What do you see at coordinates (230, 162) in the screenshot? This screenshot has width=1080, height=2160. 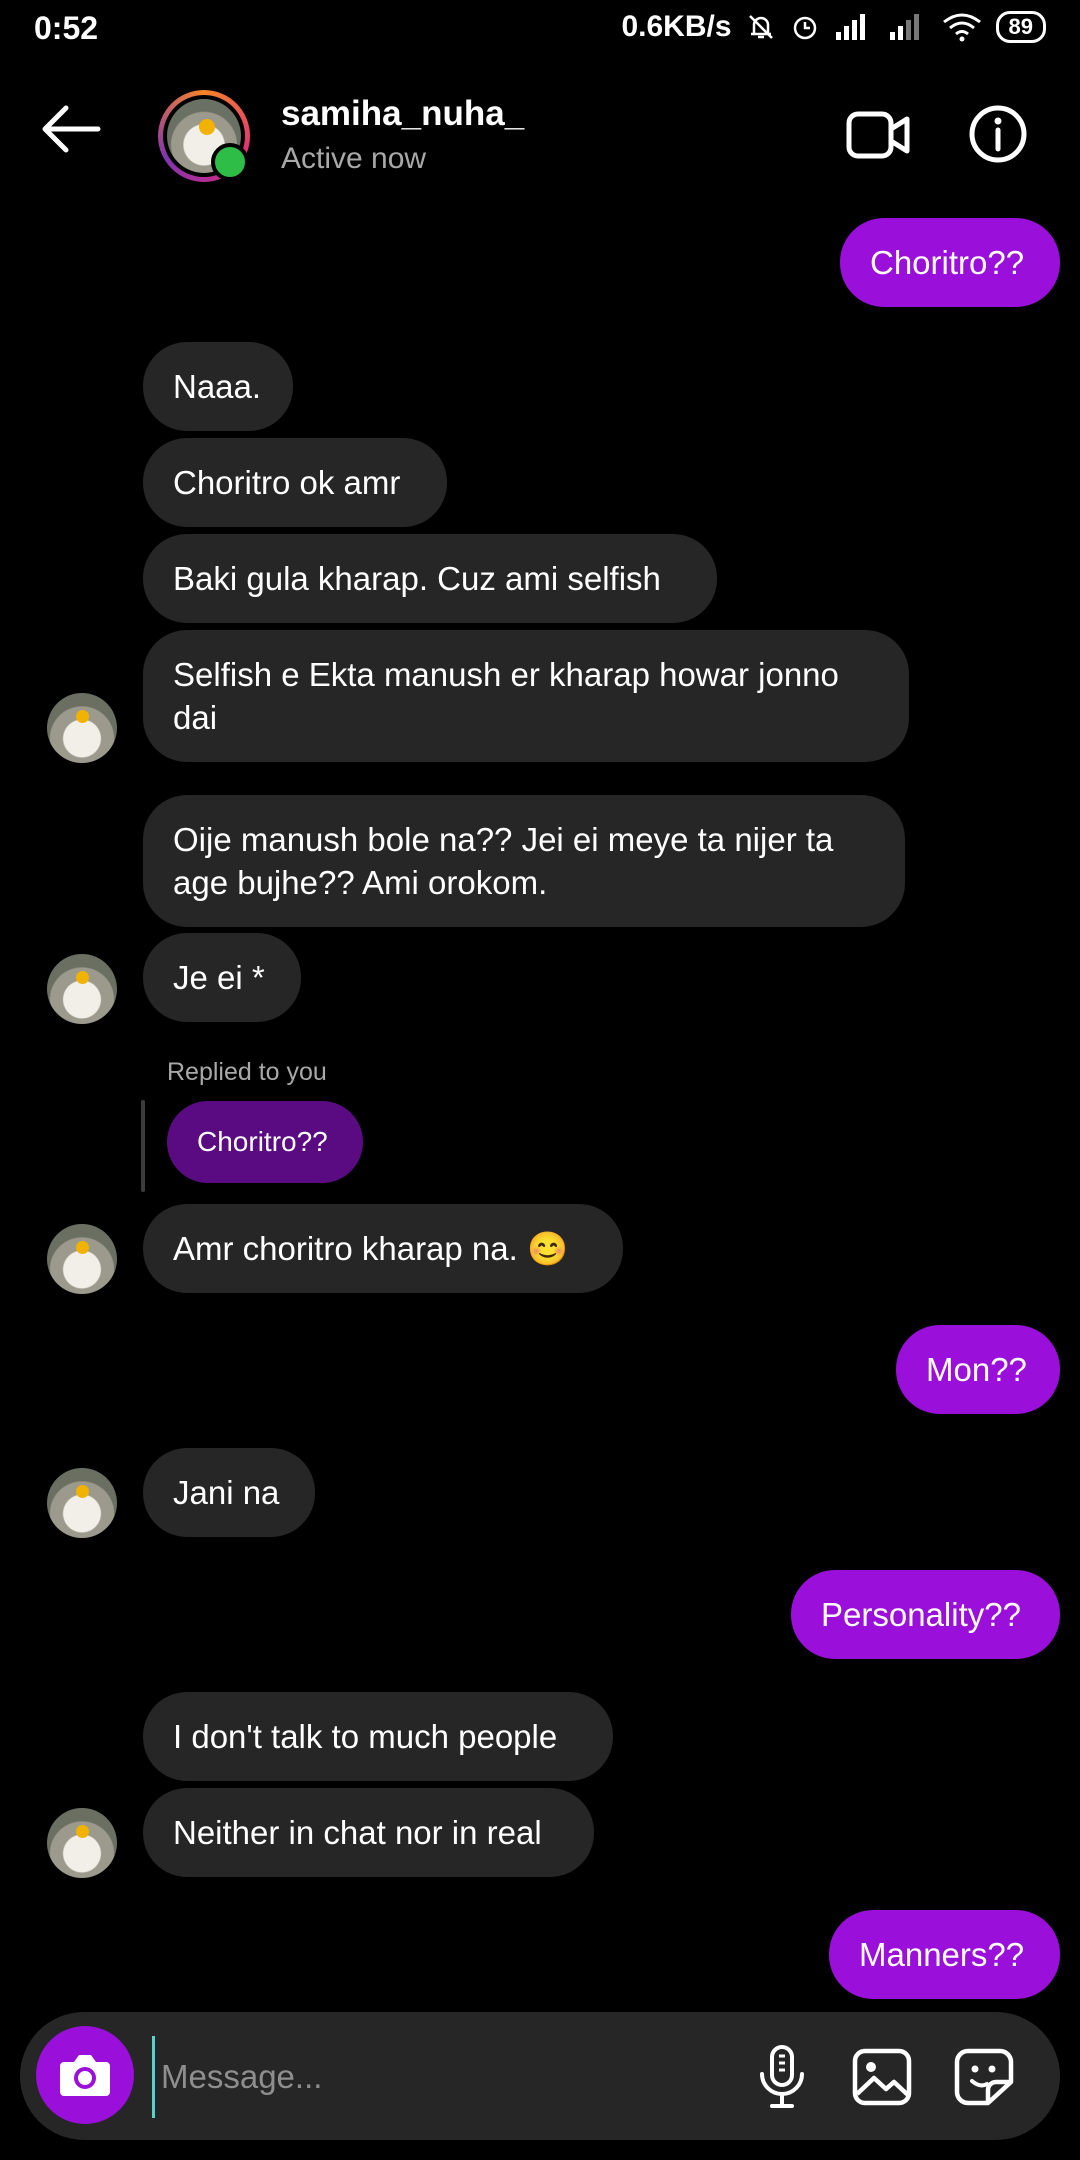 I see `online-indicator` at bounding box center [230, 162].